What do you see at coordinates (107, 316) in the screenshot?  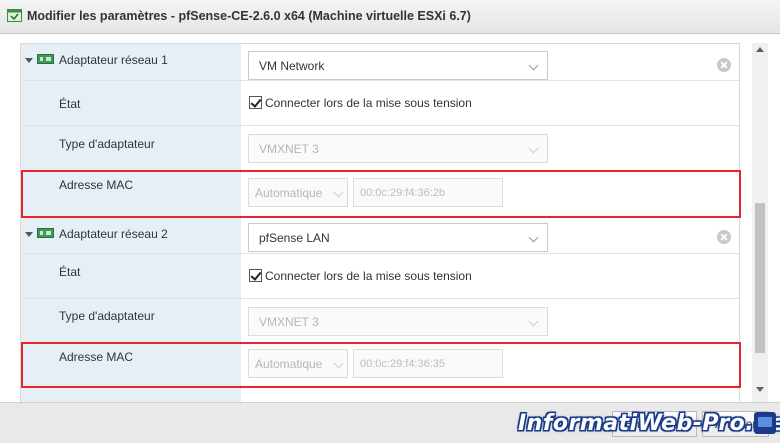 I see `adapter-2-type-label: Type d'adaptateur` at bounding box center [107, 316].